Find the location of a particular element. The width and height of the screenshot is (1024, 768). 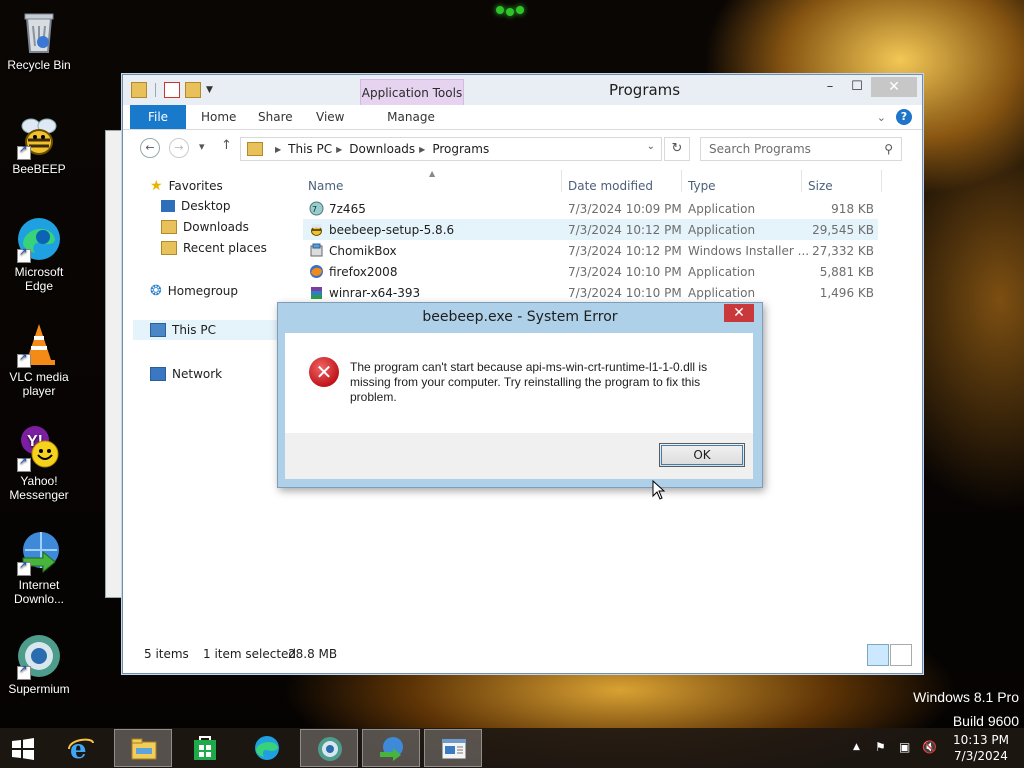

system-clock: 10:13 PM 7/3/2024 is located at coordinates (981, 748).